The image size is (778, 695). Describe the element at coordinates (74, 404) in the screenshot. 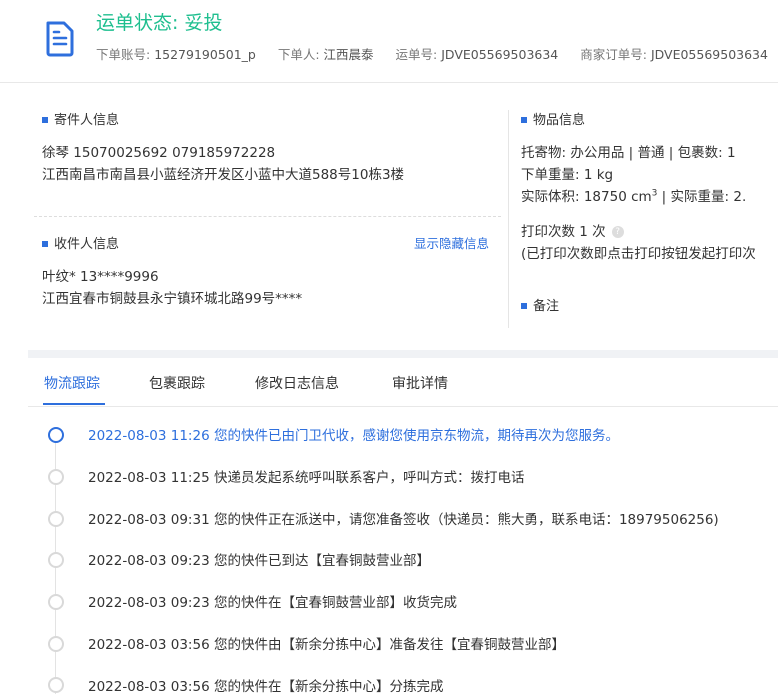

I see `active-tab-indicator` at that location.